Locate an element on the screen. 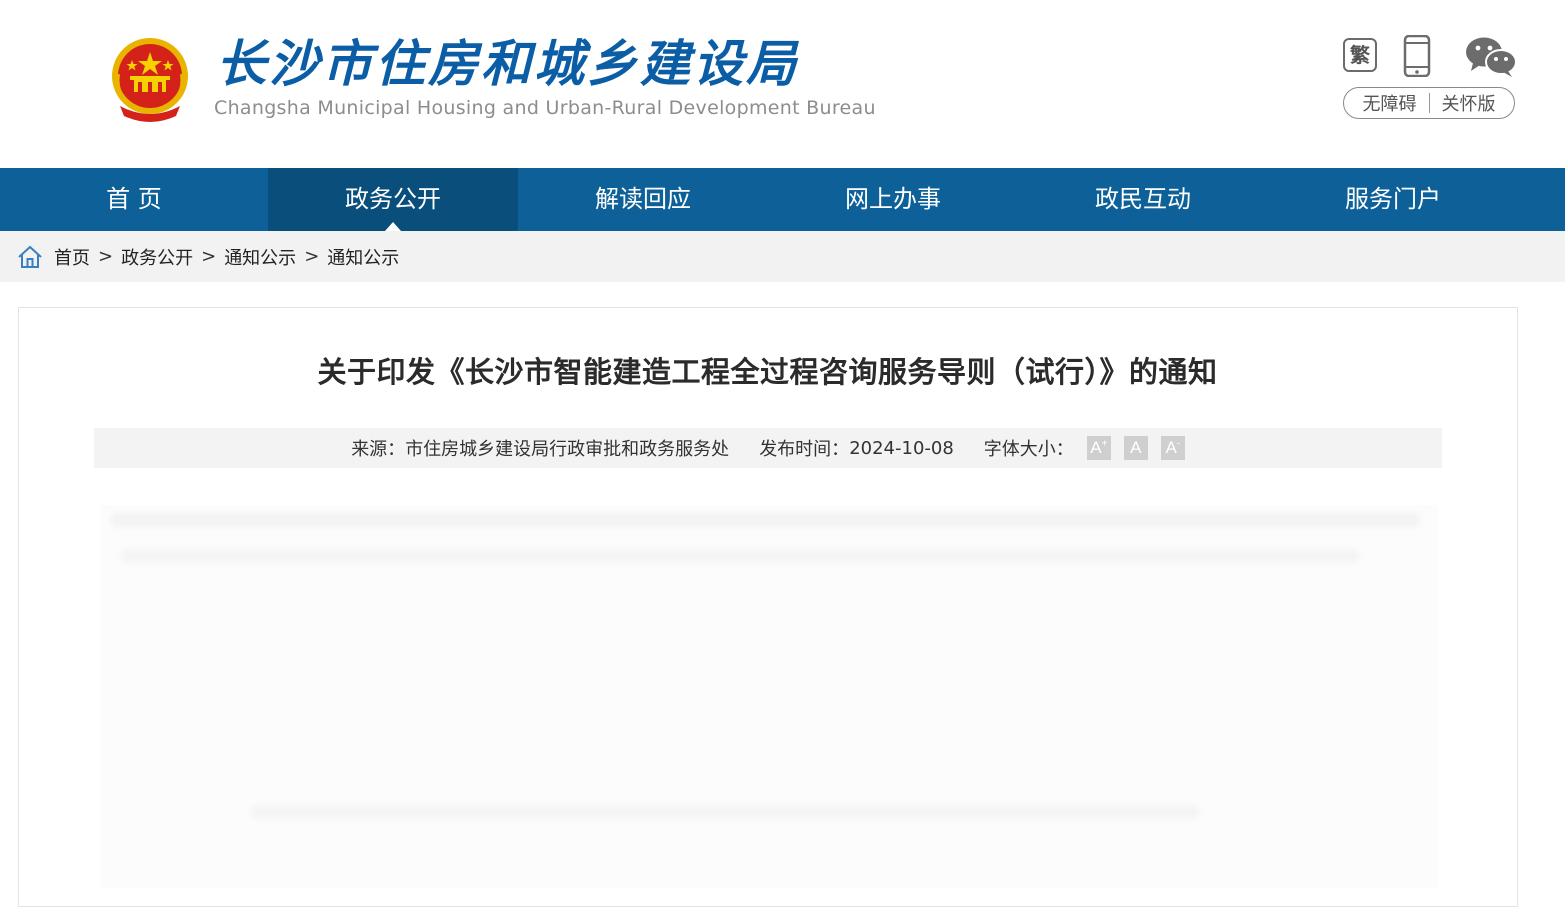 The width and height of the screenshot is (1565, 907). breadcrumb-government-affairs: 政务公开 is located at coordinates (157, 257).